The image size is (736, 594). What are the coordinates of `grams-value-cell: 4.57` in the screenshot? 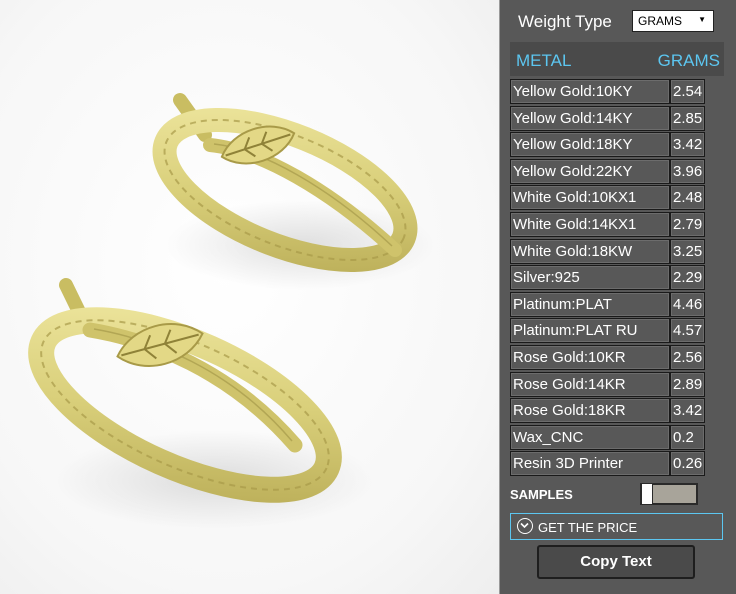 It's located at (687, 331).